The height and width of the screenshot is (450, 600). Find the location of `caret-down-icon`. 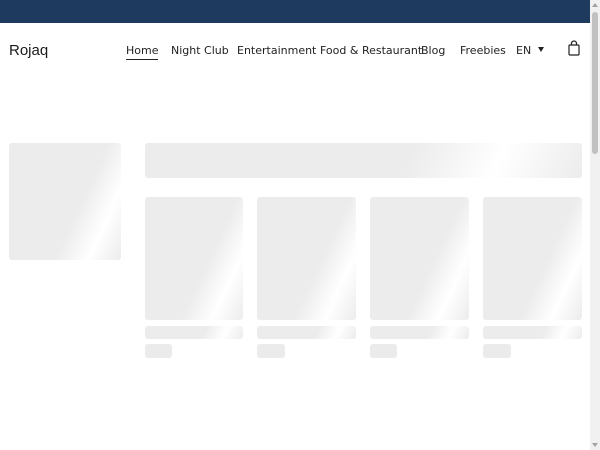

caret-down-icon is located at coordinates (541, 49).